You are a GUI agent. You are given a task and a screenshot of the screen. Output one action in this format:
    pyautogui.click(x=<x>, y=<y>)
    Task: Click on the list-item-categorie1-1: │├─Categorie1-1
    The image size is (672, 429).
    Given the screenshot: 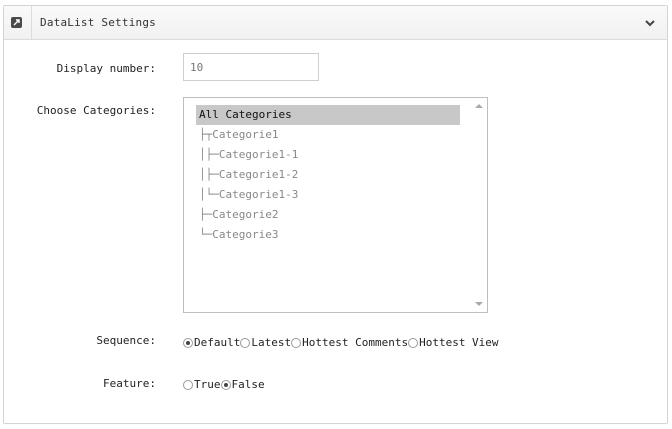 What is the action you would take?
    pyautogui.click(x=328, y=155)
    